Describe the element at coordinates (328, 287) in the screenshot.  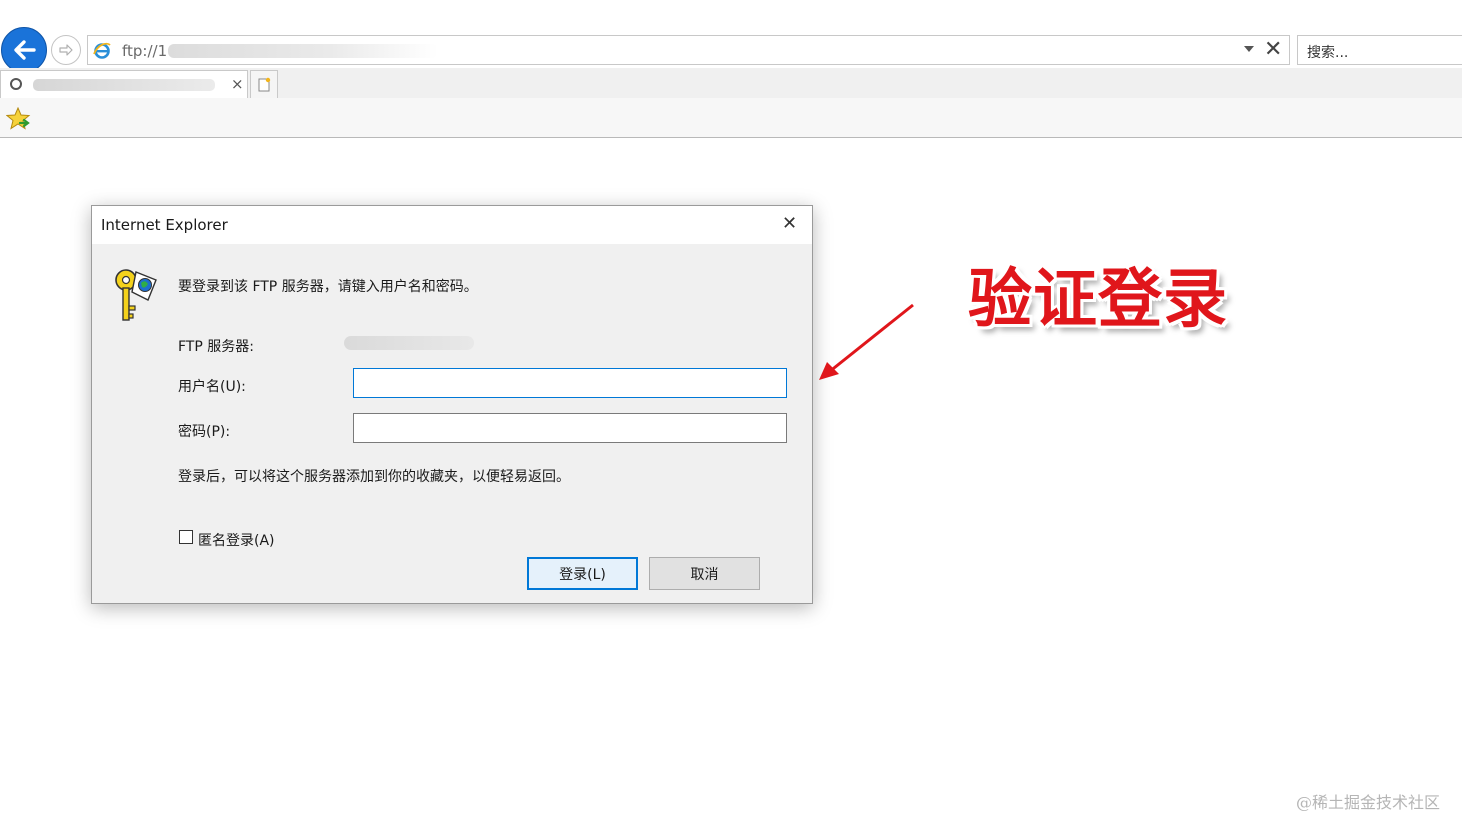
I see `login-prompt: 要登录到该 FTP 服务器，请键入用户名和密码。` at that location.